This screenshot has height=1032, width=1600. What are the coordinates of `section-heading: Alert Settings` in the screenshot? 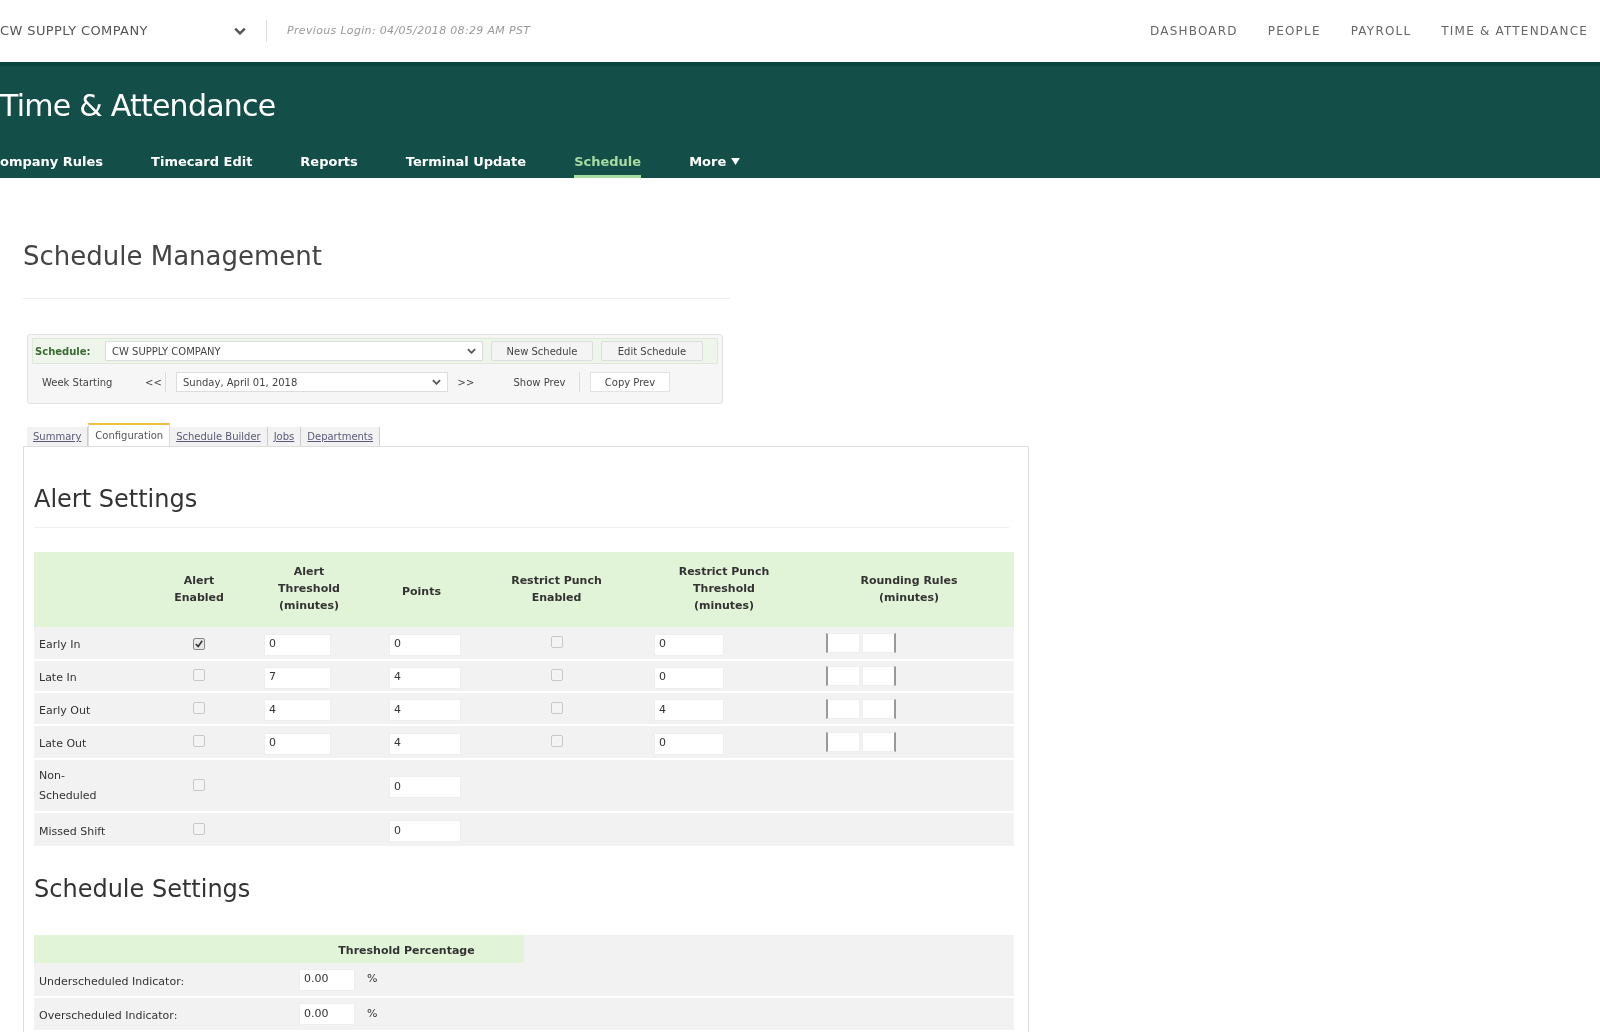 It's located at (116, 499).